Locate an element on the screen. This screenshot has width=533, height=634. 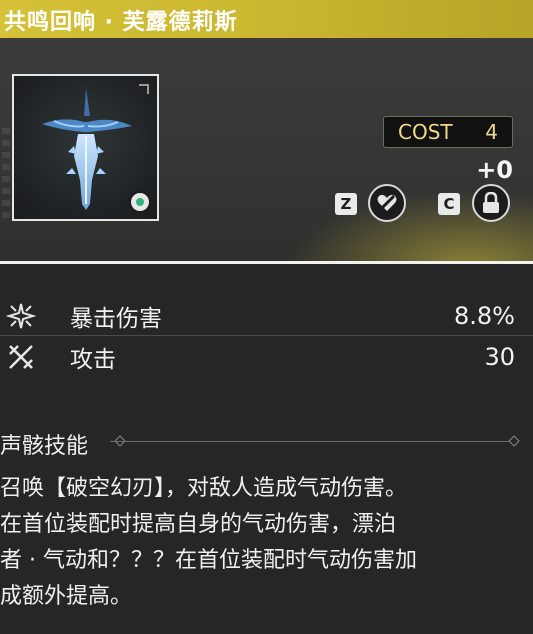
skill-line: 成额外提高。 is located at coordinates (66, 596).